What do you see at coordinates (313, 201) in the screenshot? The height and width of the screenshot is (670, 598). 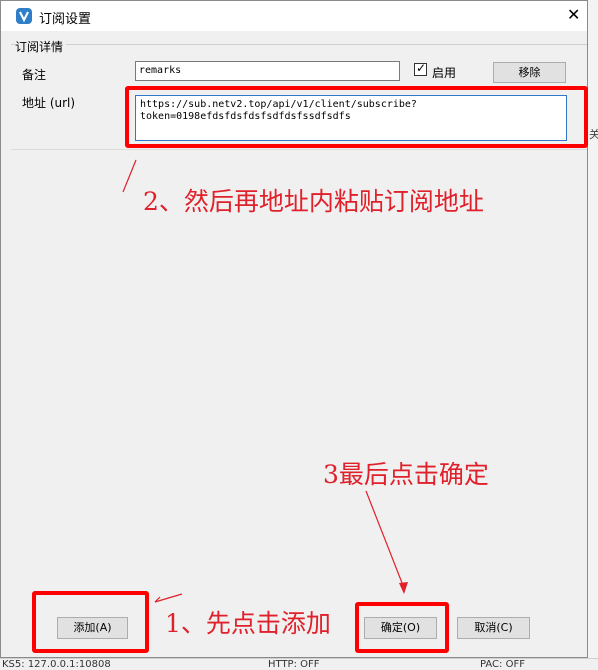 I see `annotation-step2: 2、然后再地址内粘贴订阅地址` at bounding box center [313, 201].